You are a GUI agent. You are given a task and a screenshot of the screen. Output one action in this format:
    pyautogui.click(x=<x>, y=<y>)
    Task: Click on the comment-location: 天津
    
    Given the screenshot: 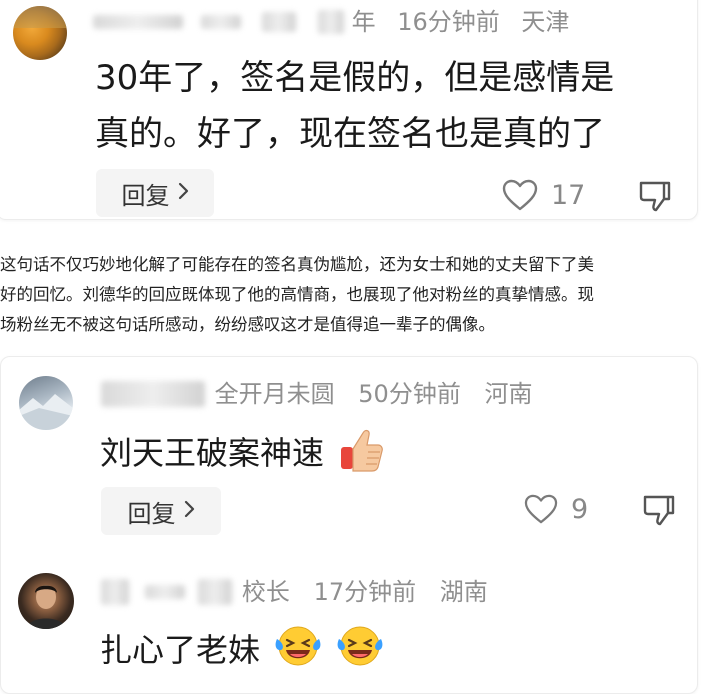 What is the action you would take?
    pyautogui.click(x=545, y=22)
    